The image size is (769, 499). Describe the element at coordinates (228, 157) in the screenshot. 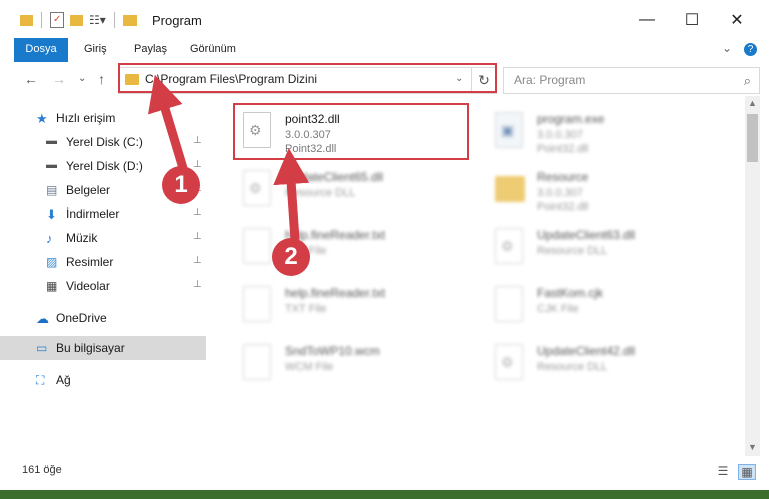

I see `annotation-arrows` at that location.